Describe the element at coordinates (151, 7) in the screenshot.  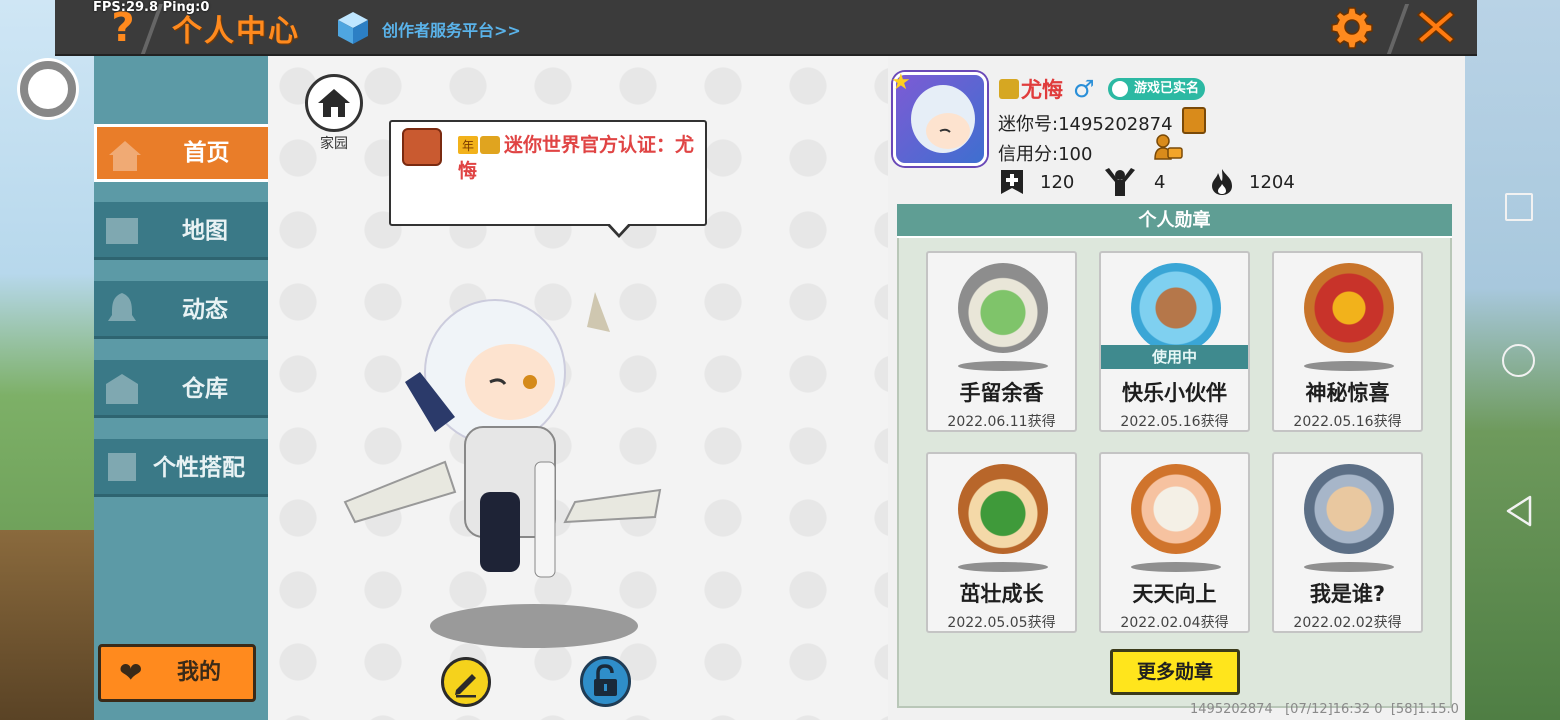
I see `fps-ping-readout: FPS:29.8 Ping:0` at that location.